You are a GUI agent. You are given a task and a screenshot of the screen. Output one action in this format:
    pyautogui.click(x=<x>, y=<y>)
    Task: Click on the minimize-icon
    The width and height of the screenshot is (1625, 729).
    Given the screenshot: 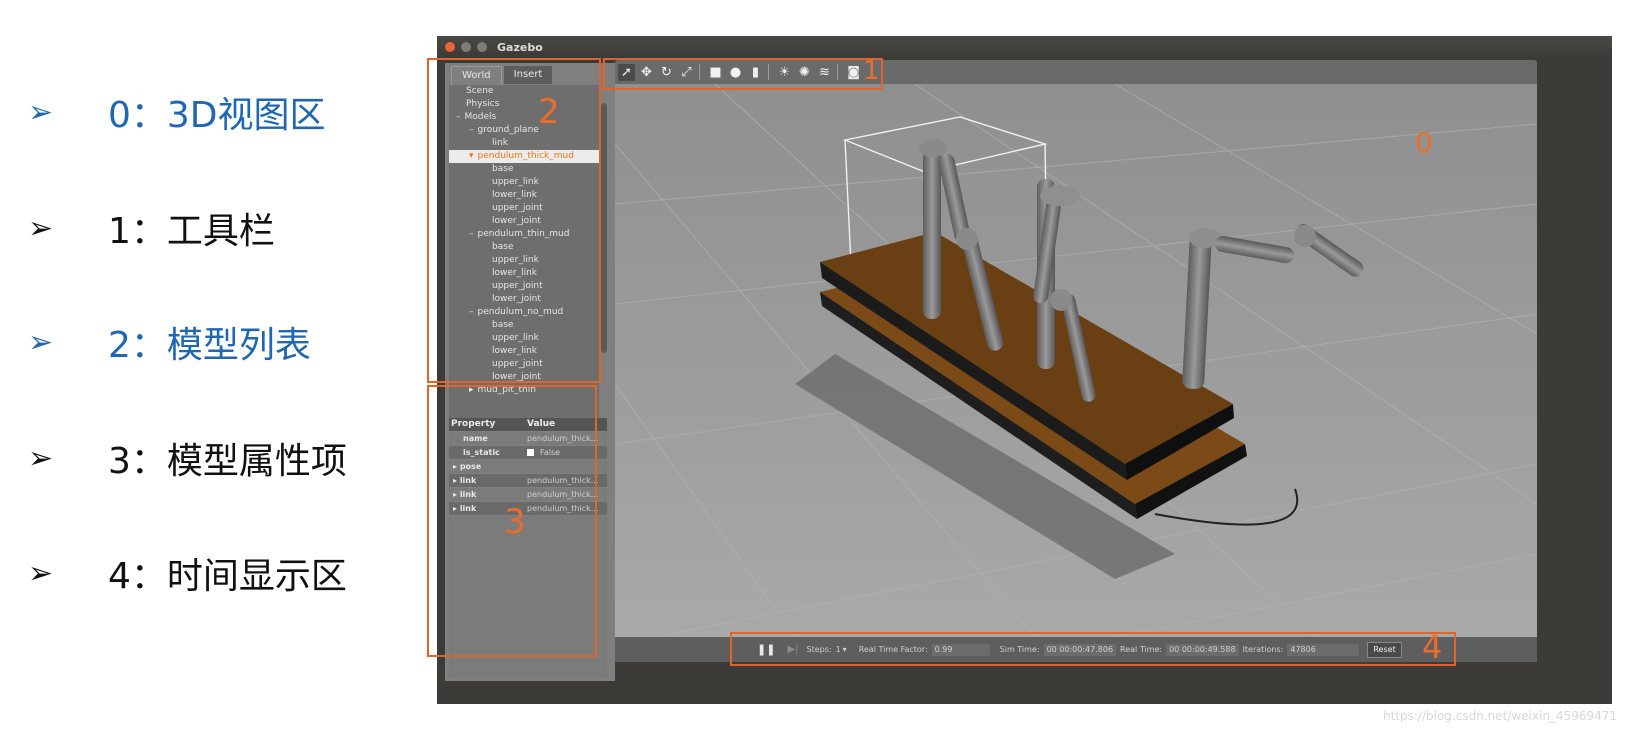 What is the action you would take?
    pyautogui.click(x=466, y=47)
    